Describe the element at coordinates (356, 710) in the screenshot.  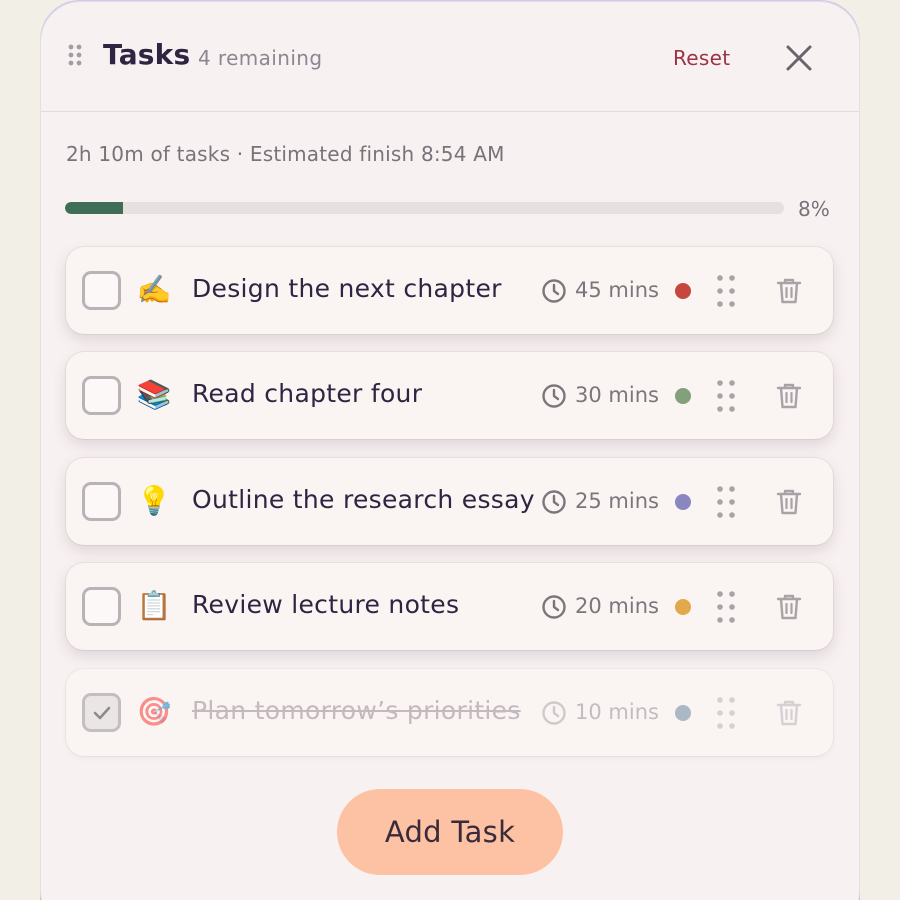
I see `task-name: Plan tomorrow’s priorities` at that location.